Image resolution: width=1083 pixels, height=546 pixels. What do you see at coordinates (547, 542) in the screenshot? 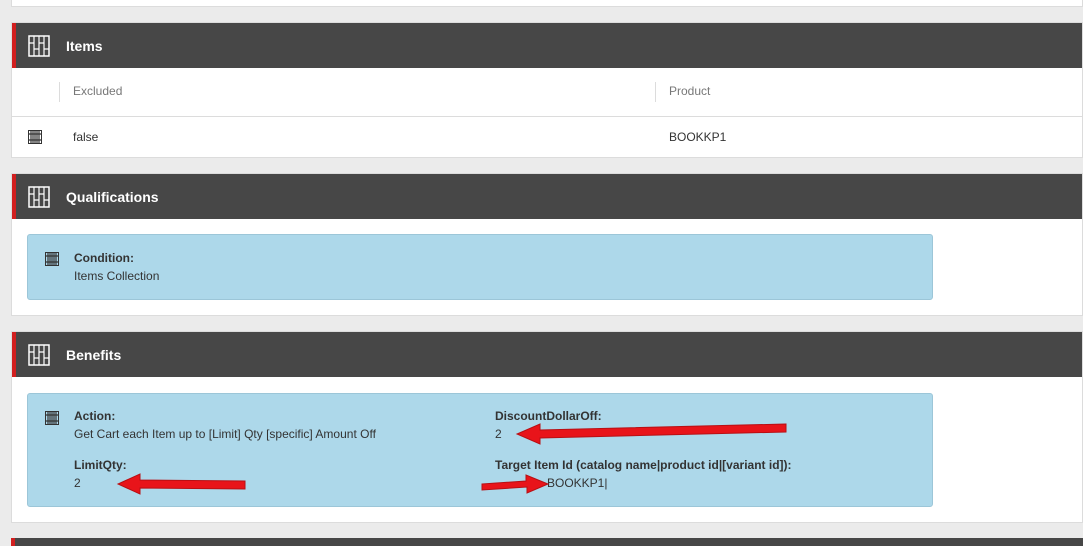
I see `next-section-header-edge` at bounding box center [547, 542].